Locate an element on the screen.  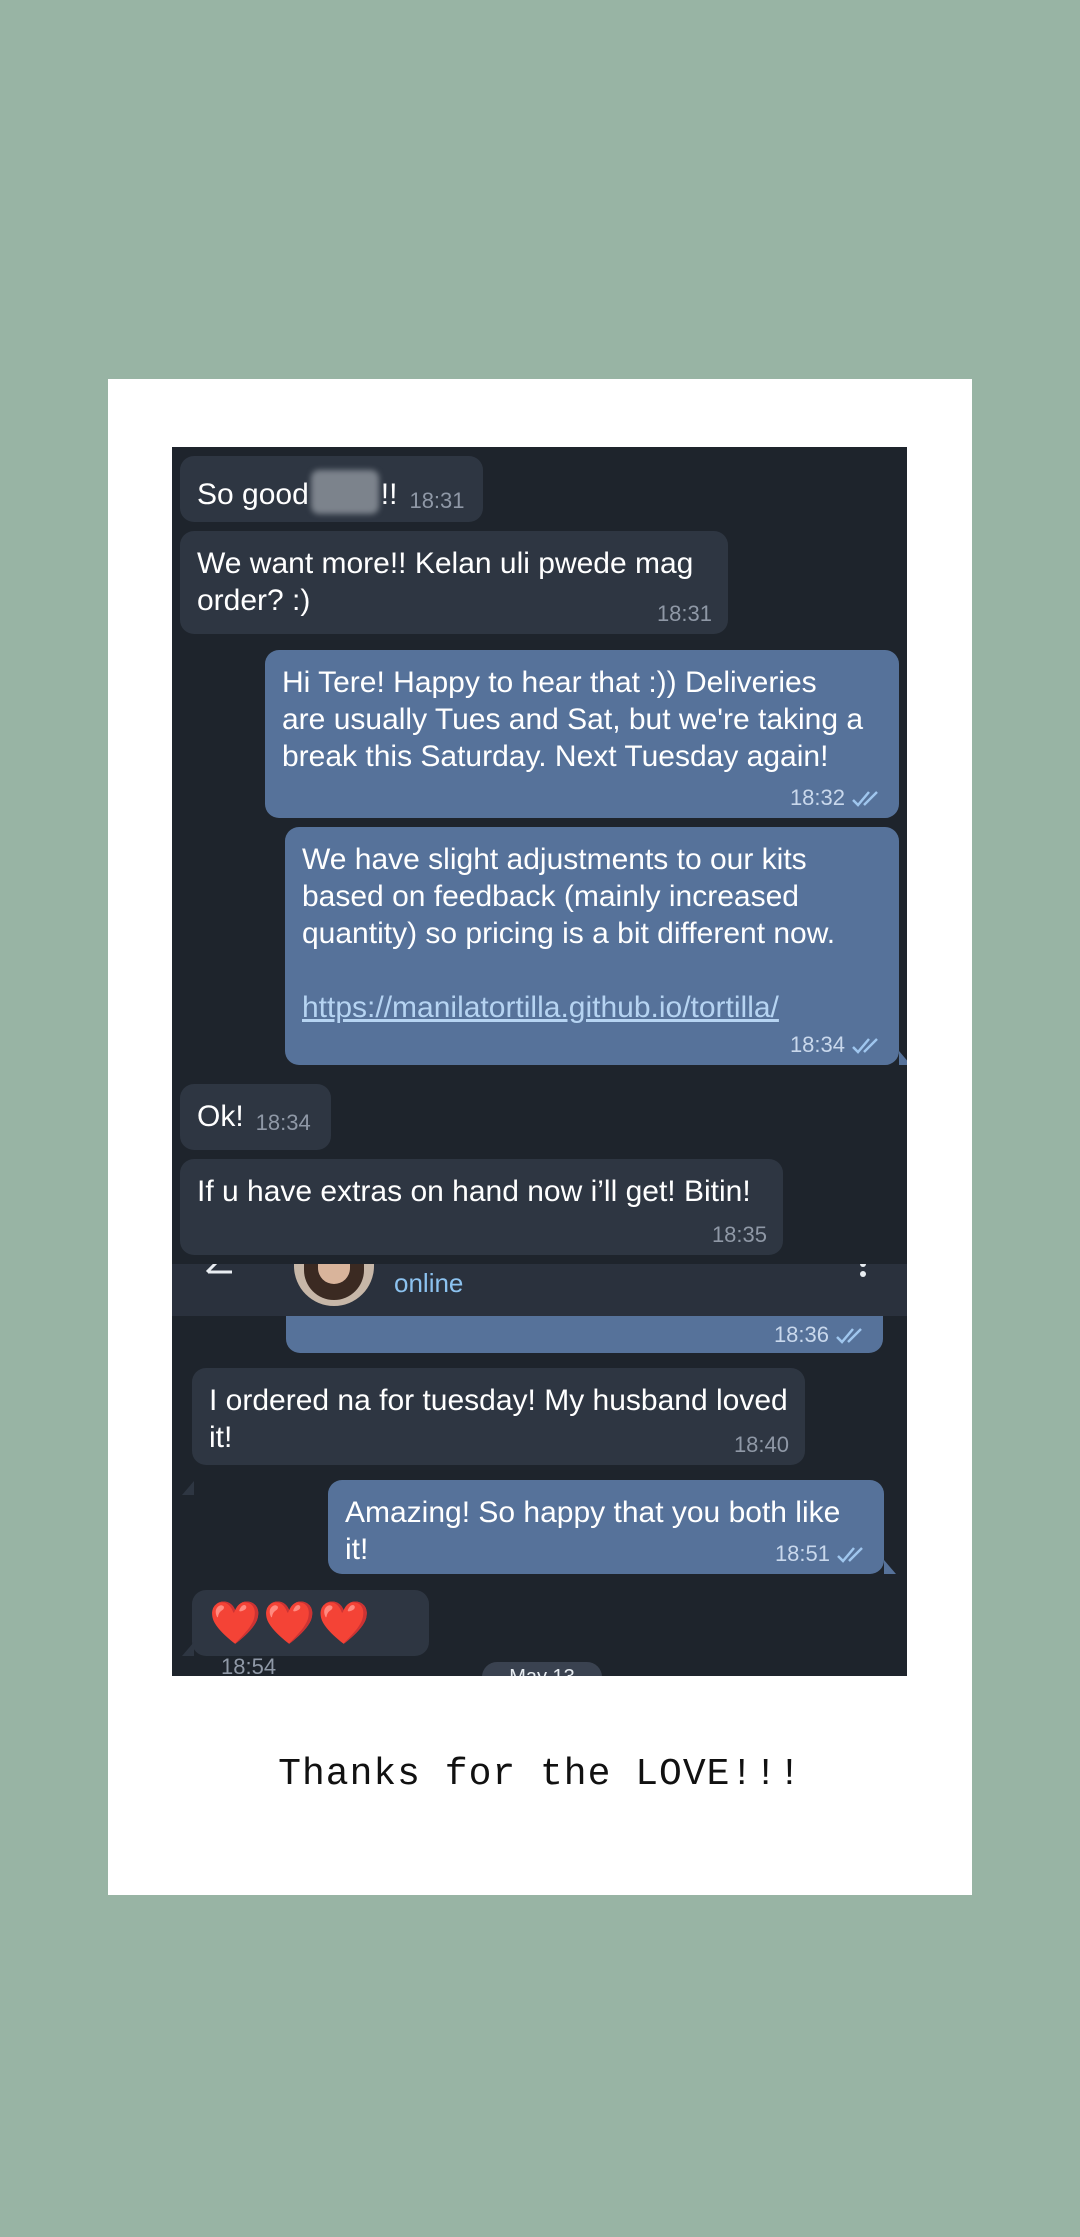
chat-header: online is located at coordinates (539, 1290).